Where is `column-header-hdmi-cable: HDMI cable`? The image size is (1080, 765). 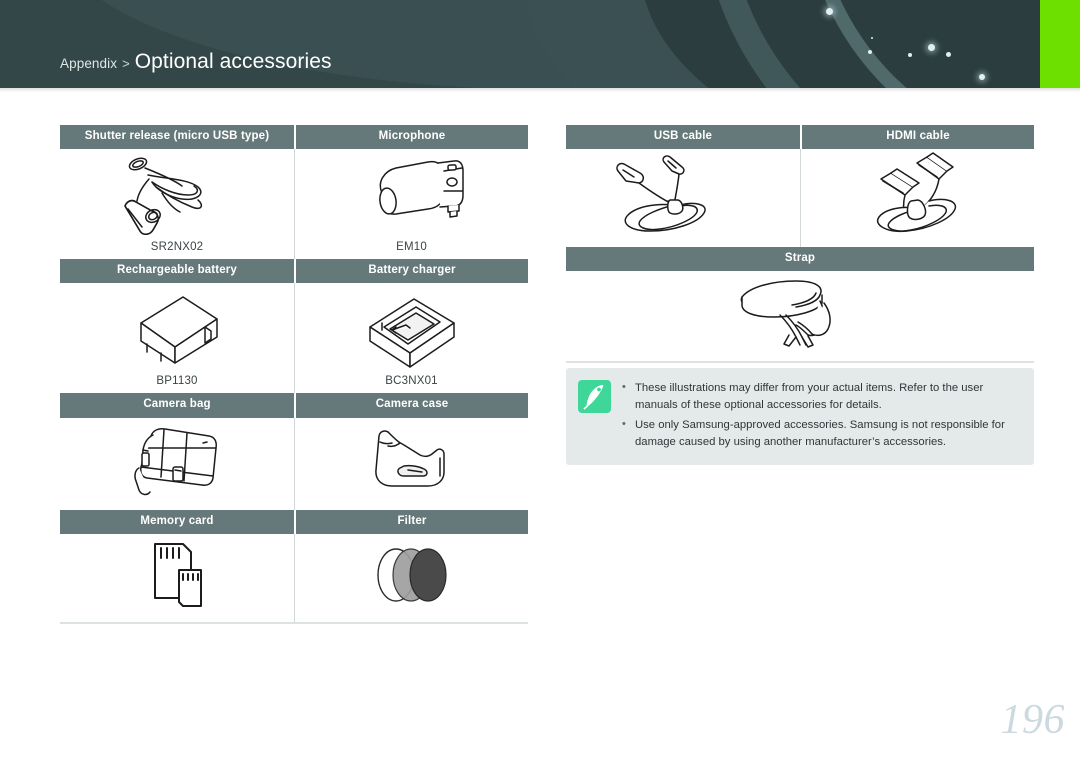 column-header-hdmi-cable: HDMI cable is located at coordinates (917, 137).